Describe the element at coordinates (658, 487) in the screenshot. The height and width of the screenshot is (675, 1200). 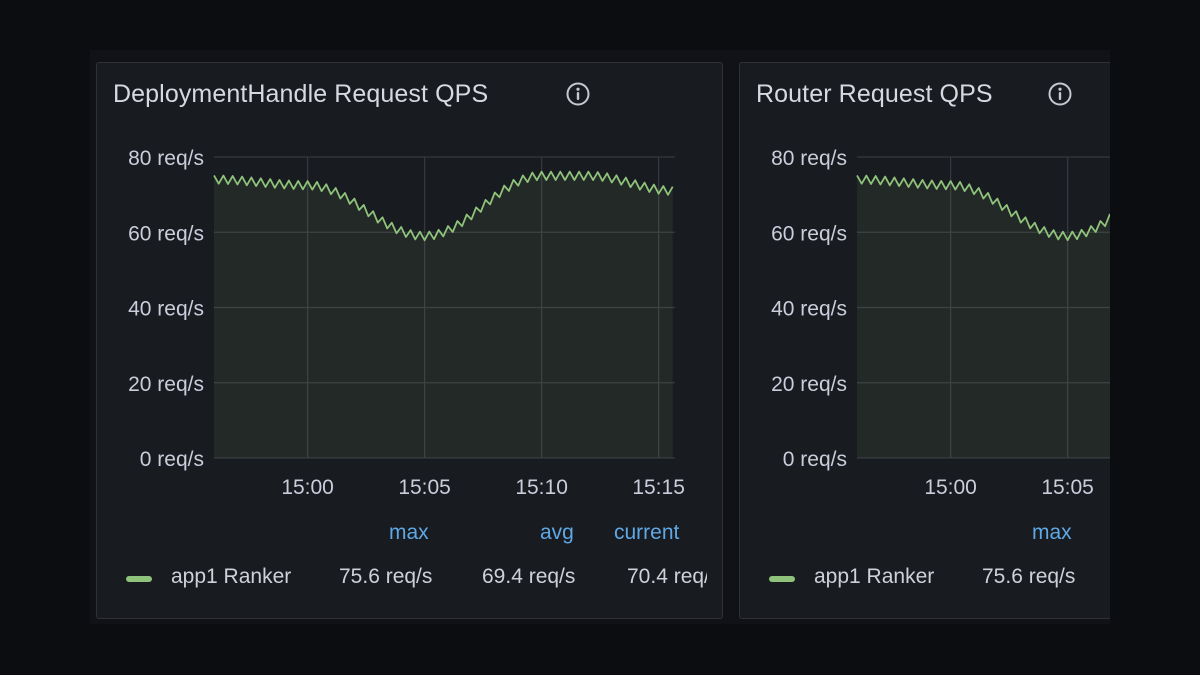
I see `x-tick-label: 15:15` at that location.